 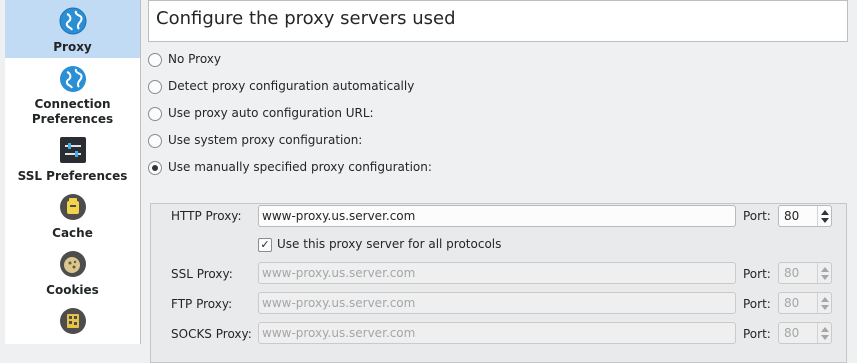 I want to click on sidebar-item-label: Connection Preferences, so click(x=72, y=111).